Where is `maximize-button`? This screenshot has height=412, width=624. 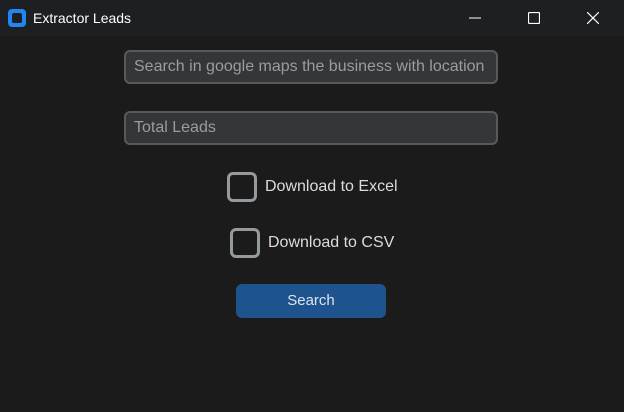 maximize-button is located at coordinates (534, 18).